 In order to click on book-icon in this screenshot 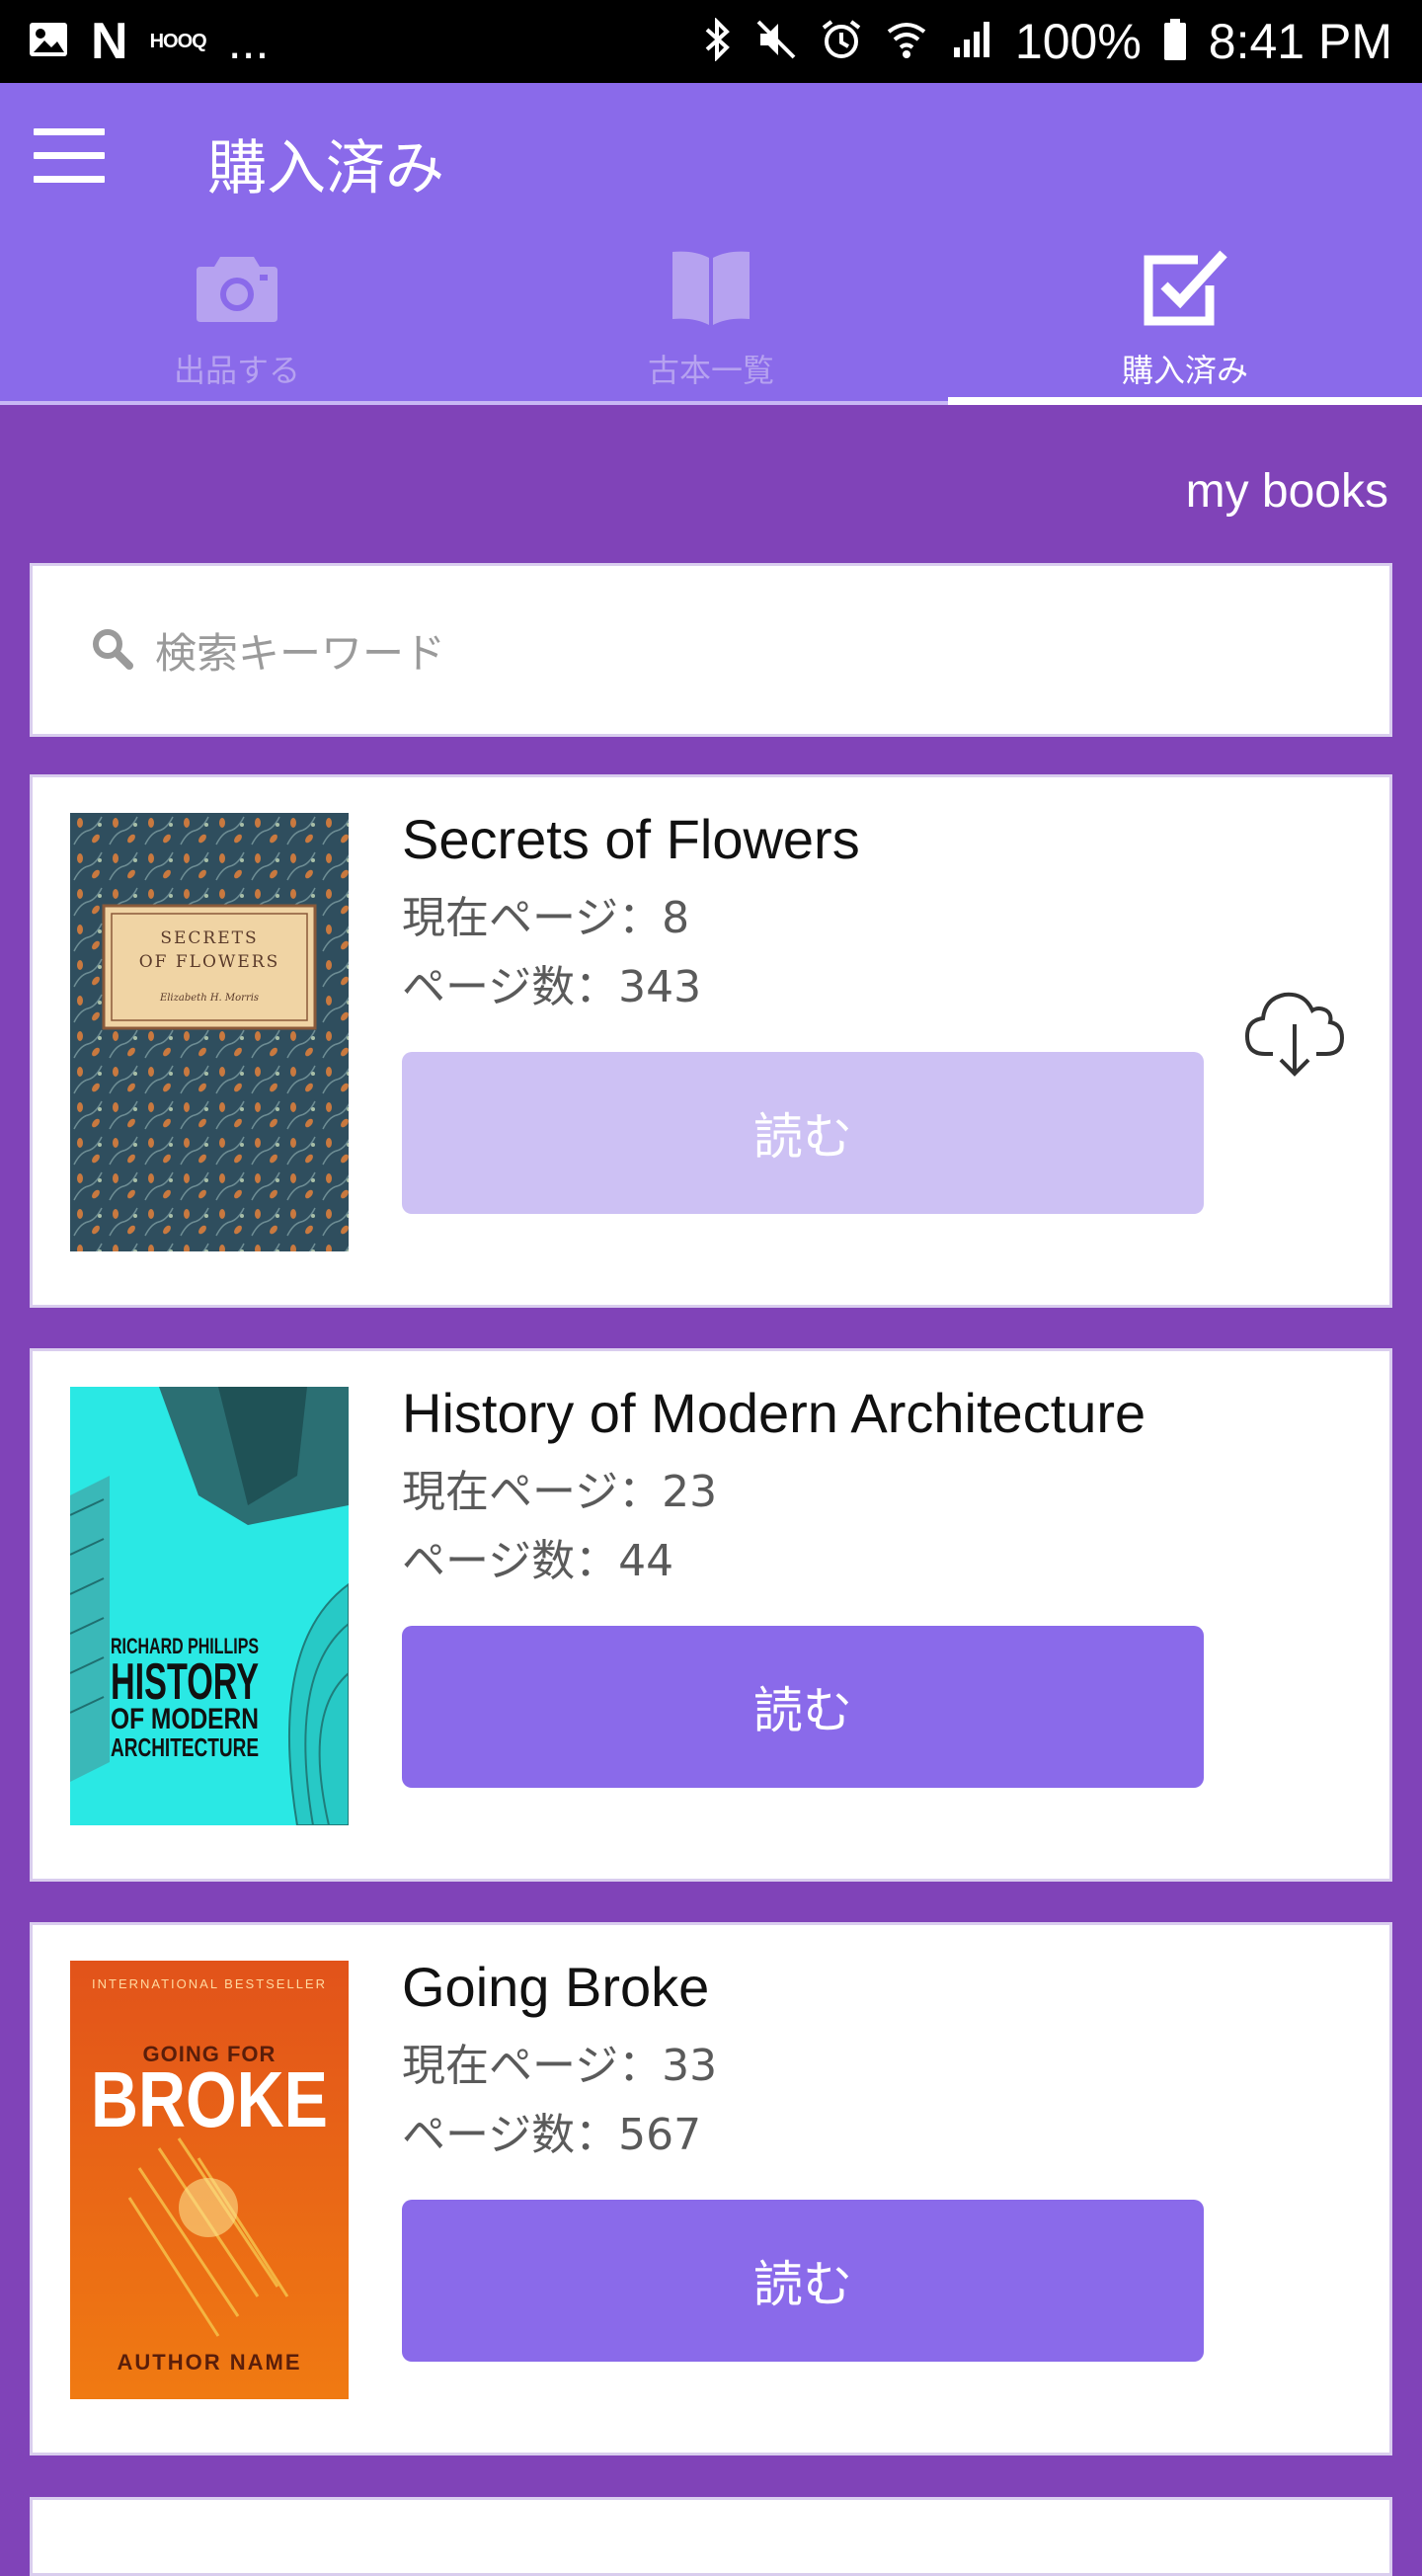, I will do `click(711, 288)`.